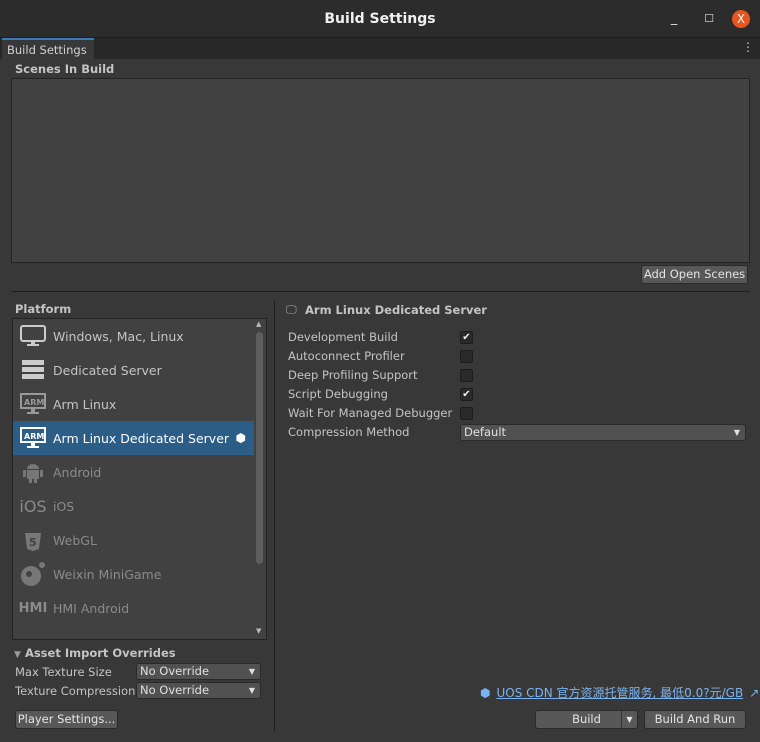  I want to click on development-build-label: Development Build, so click(343, 337).